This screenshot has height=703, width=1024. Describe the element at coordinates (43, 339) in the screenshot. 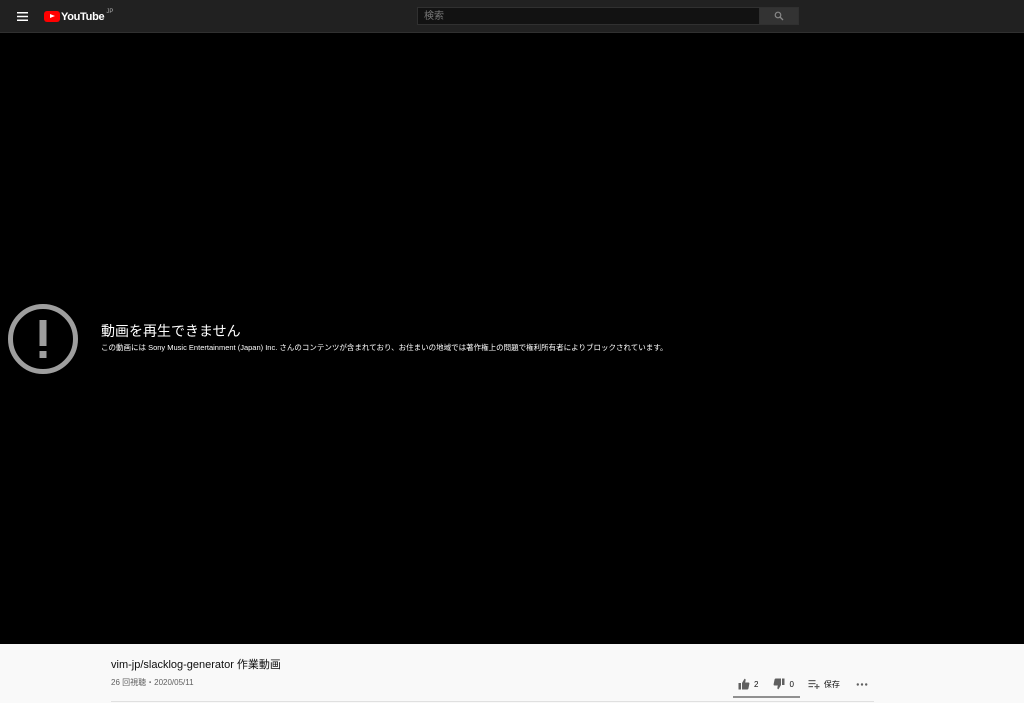

I see `alert-circle-icon` at that location.